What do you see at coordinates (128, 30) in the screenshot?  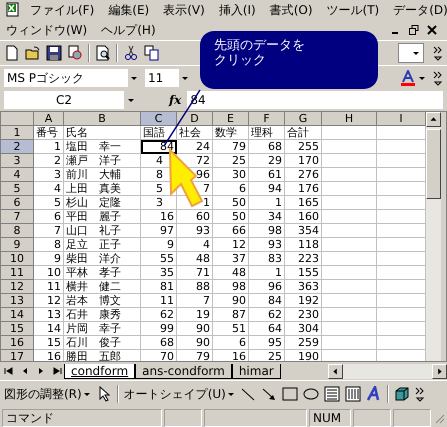 I see `menu-item: ヘルプ(H)` at bounding box center [128, 30].